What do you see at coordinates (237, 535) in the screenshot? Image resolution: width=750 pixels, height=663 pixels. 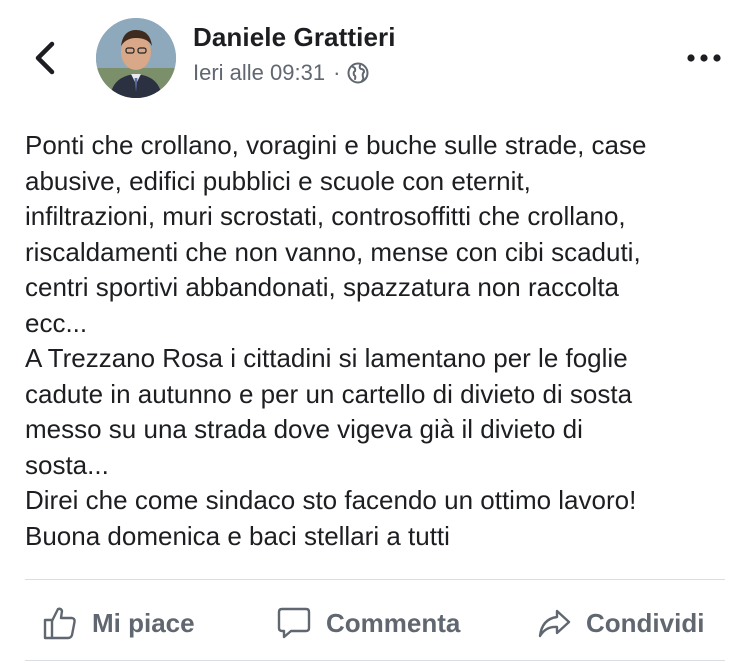 I see `post-line: Buona domenica e baci stellari a tutti` at bounding box center [237, 535].